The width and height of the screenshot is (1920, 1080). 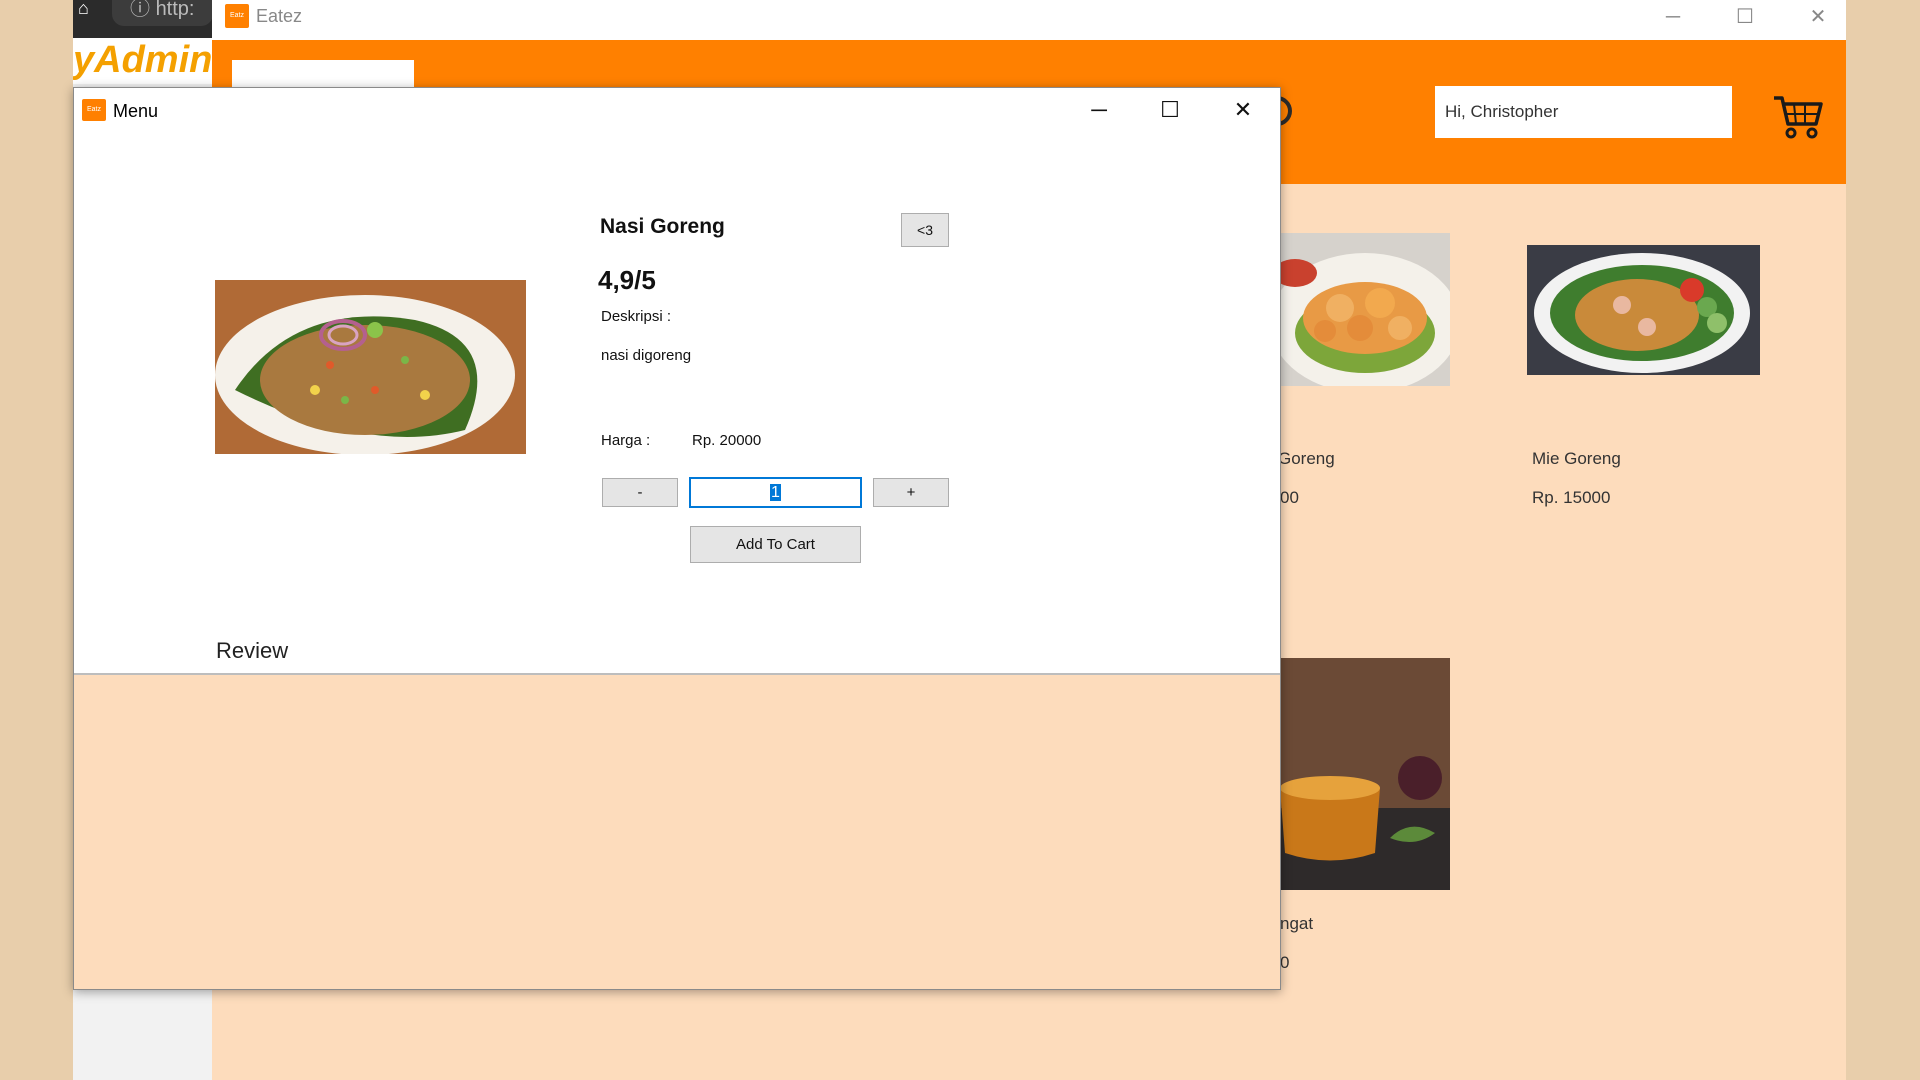 I want to click on admin-logo: yAdmin, so click(x=143, y=60).